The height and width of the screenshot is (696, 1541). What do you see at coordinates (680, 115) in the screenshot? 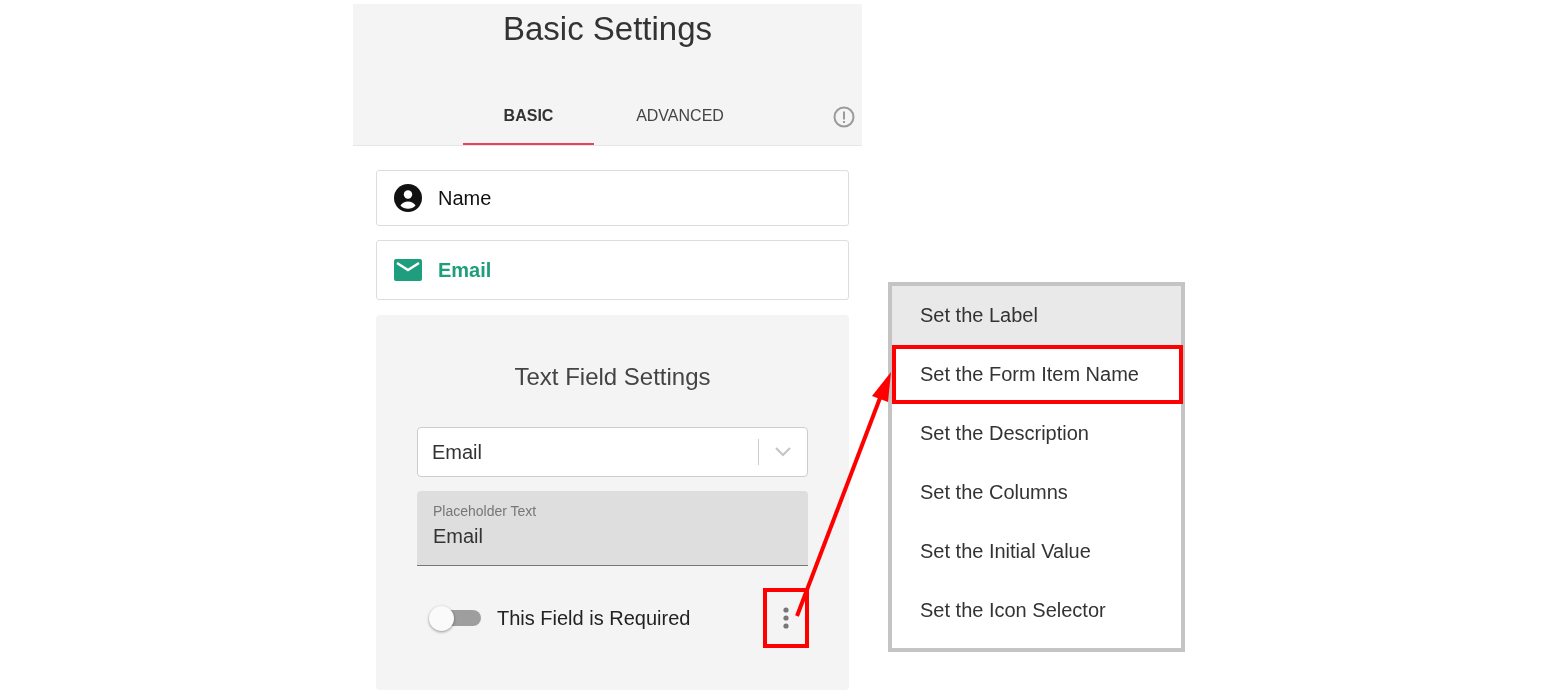
I see `tab: ADVANCED` at bounding box center [680, 115].